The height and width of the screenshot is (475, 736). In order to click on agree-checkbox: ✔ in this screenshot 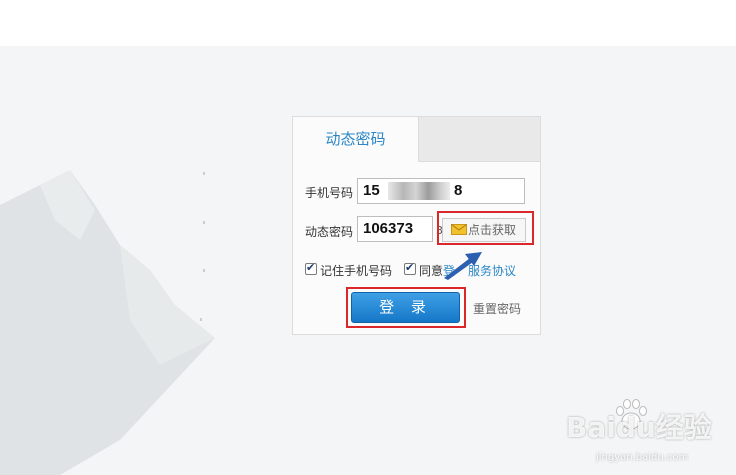, I will do `click(410, 268)`.